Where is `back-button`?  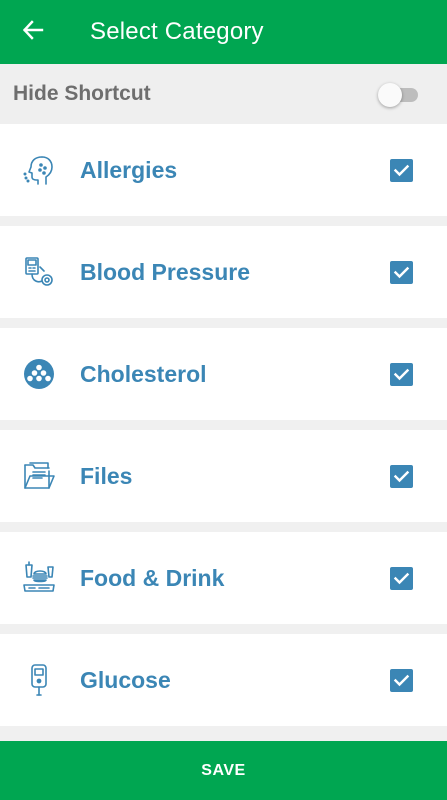
back-button is located at coordinates (34, 32).